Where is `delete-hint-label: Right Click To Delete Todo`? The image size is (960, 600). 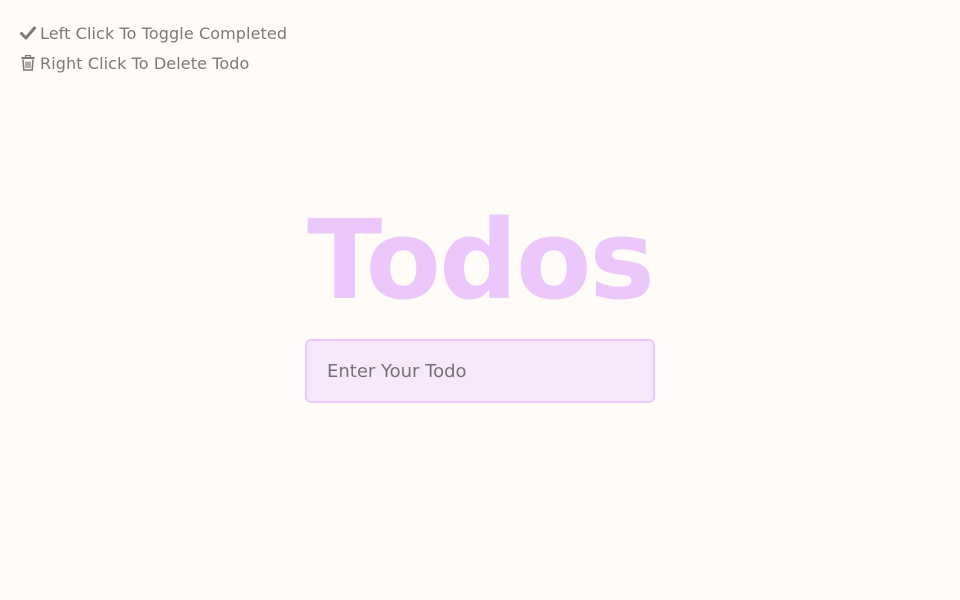
delete-hint-label: Right Click To Delete Todo is located at coordinates (145, 63).